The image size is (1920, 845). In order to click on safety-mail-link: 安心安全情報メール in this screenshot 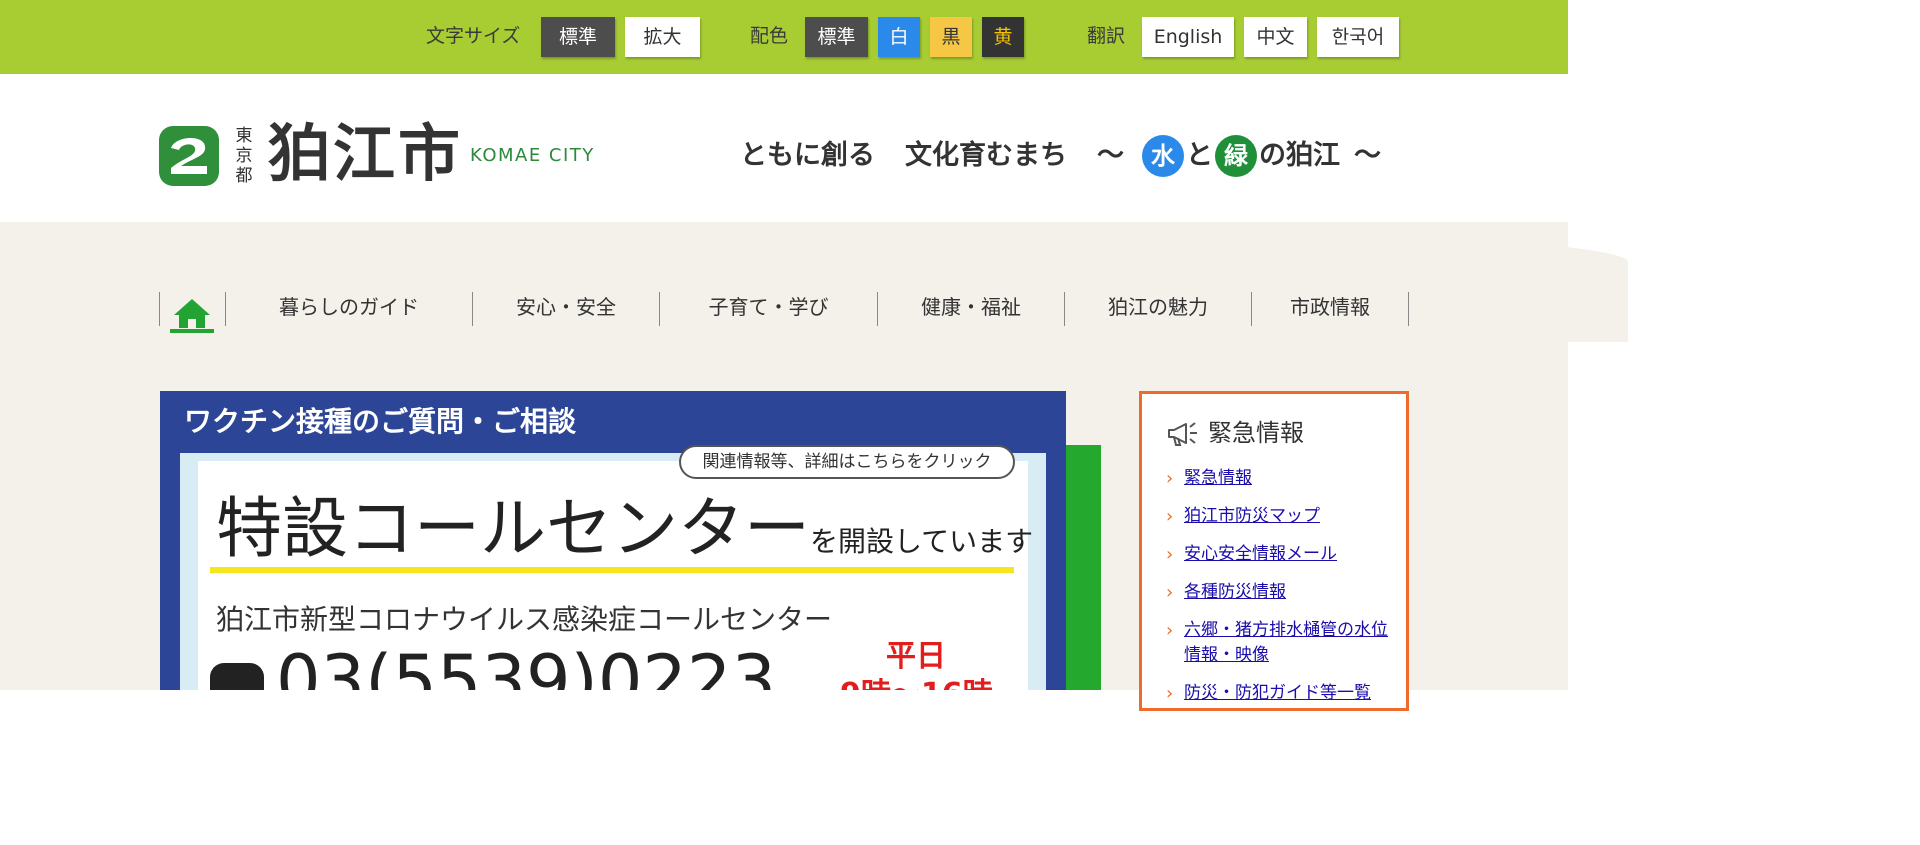, I will do `click(1260, 554)`.